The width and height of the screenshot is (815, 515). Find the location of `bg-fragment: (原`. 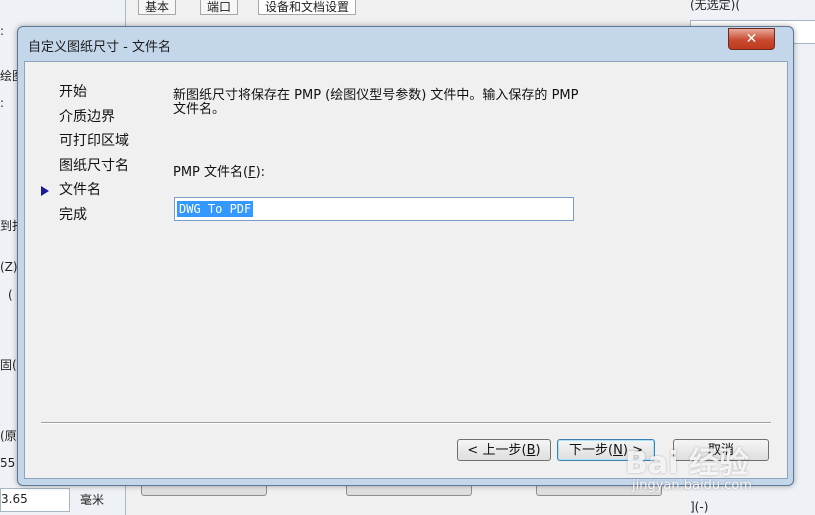

bg-fragment: (原 is located at coordinates (8, 436).